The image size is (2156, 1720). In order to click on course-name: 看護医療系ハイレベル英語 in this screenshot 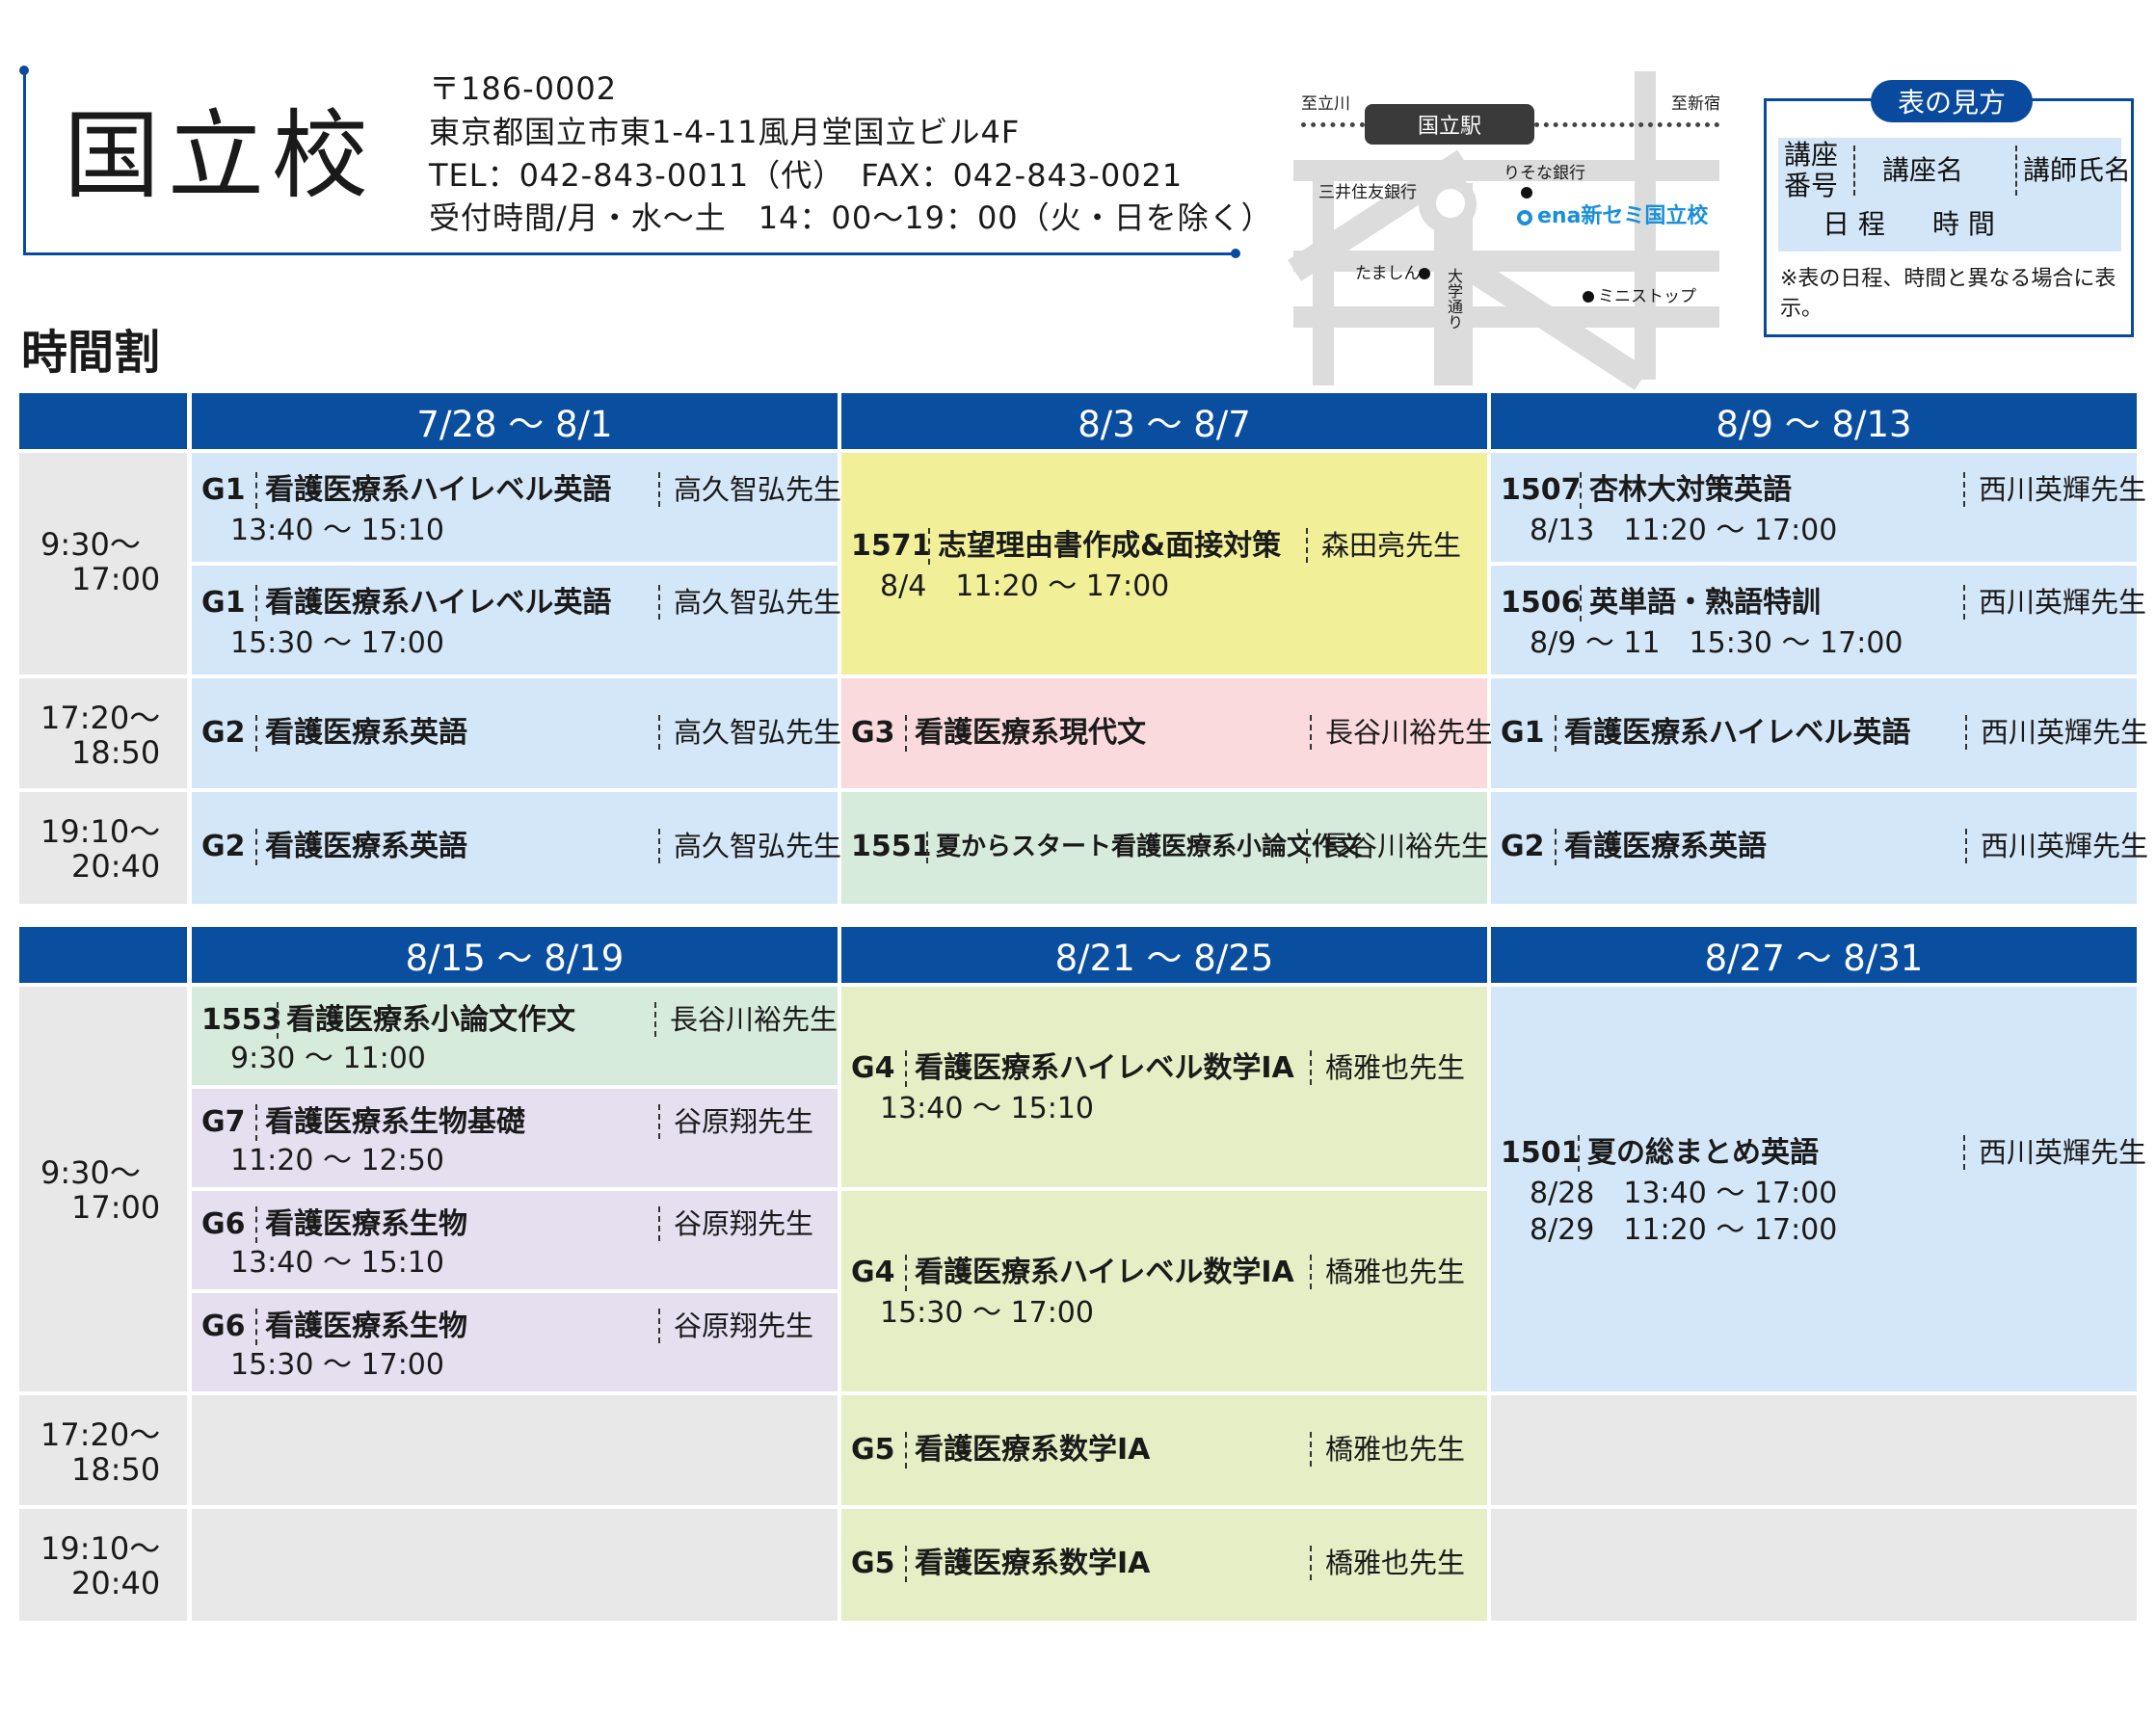, I will do `click(433, 491)`.